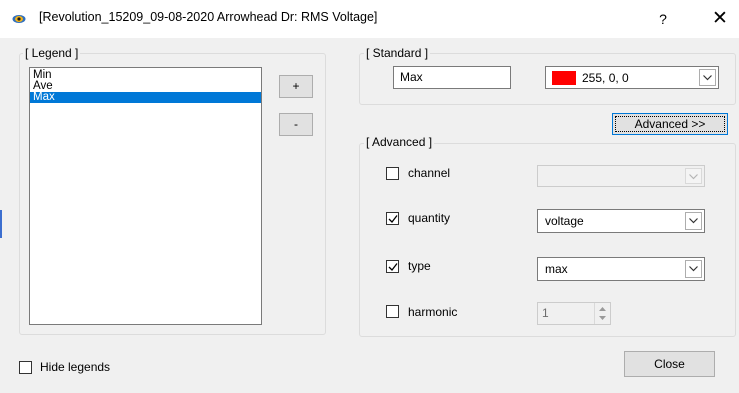 The height and width of the screenshot is (393, 739). I want to click on color-value: 255, 0, 0, so click(605, 78).